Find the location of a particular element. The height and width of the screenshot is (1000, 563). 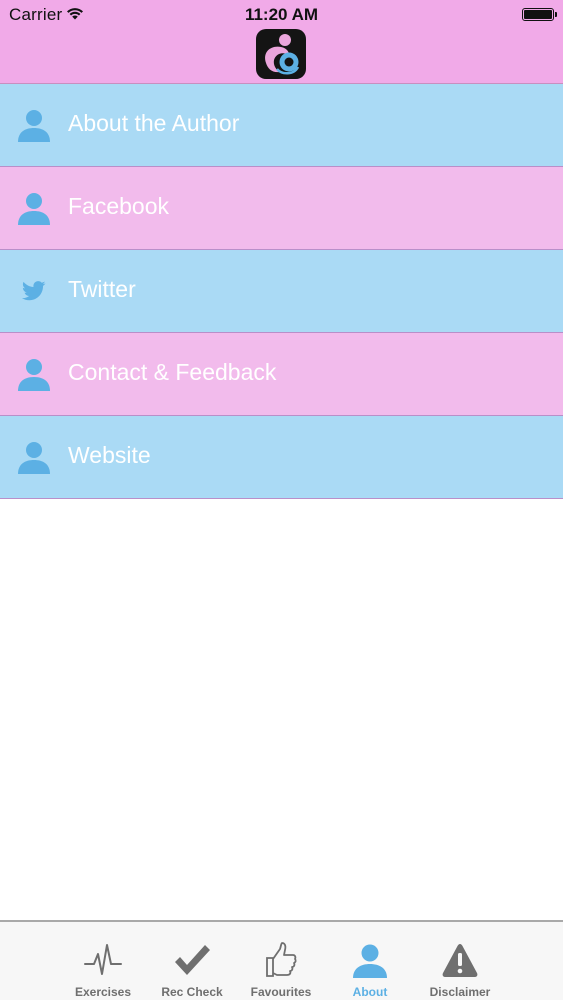

menu-item-label: Facebook is located at coordinates (119, 206).